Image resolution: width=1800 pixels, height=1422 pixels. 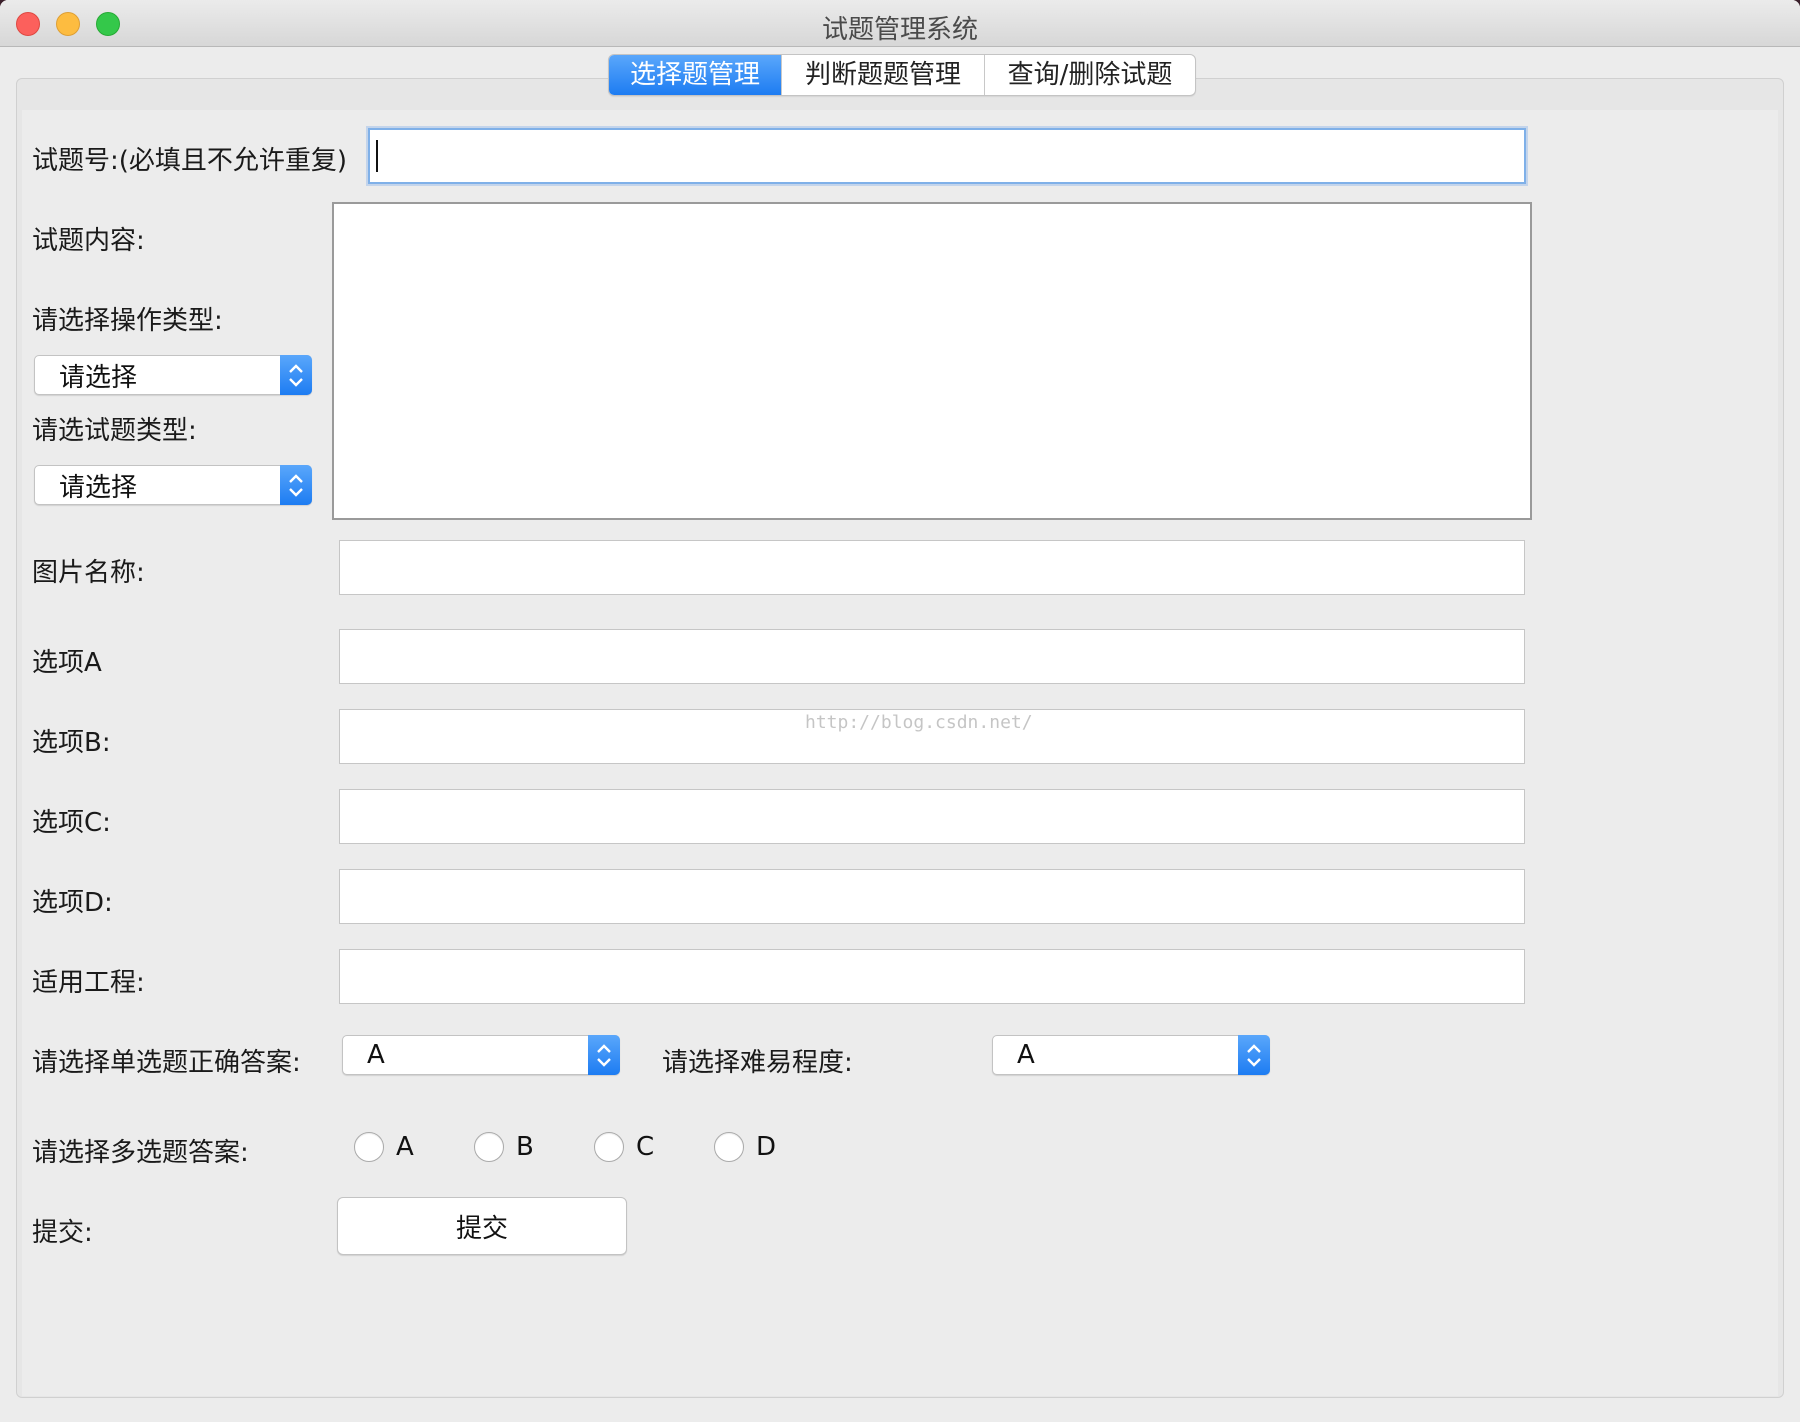 I want to click on radio-label-a: A, so click(x=405, y=1147).